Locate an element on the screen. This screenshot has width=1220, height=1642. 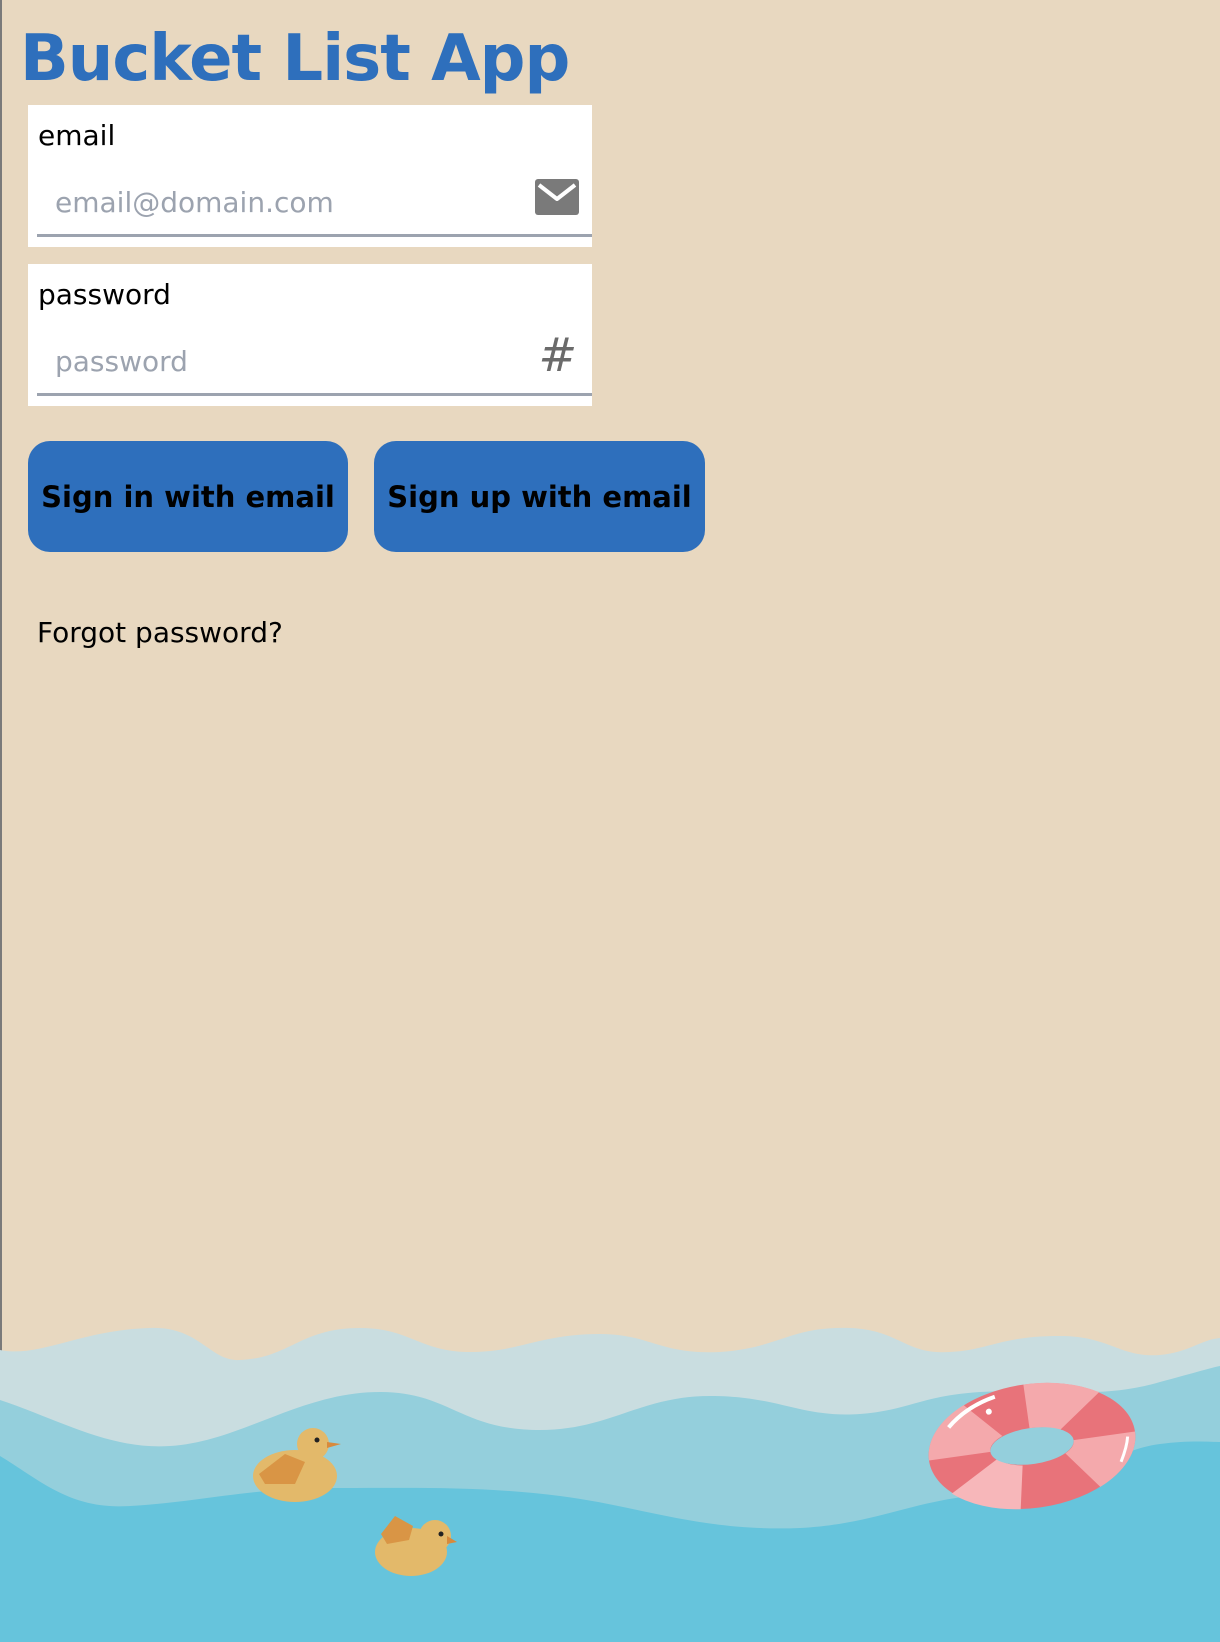
mail-icon is located at coordinates (557, 197).